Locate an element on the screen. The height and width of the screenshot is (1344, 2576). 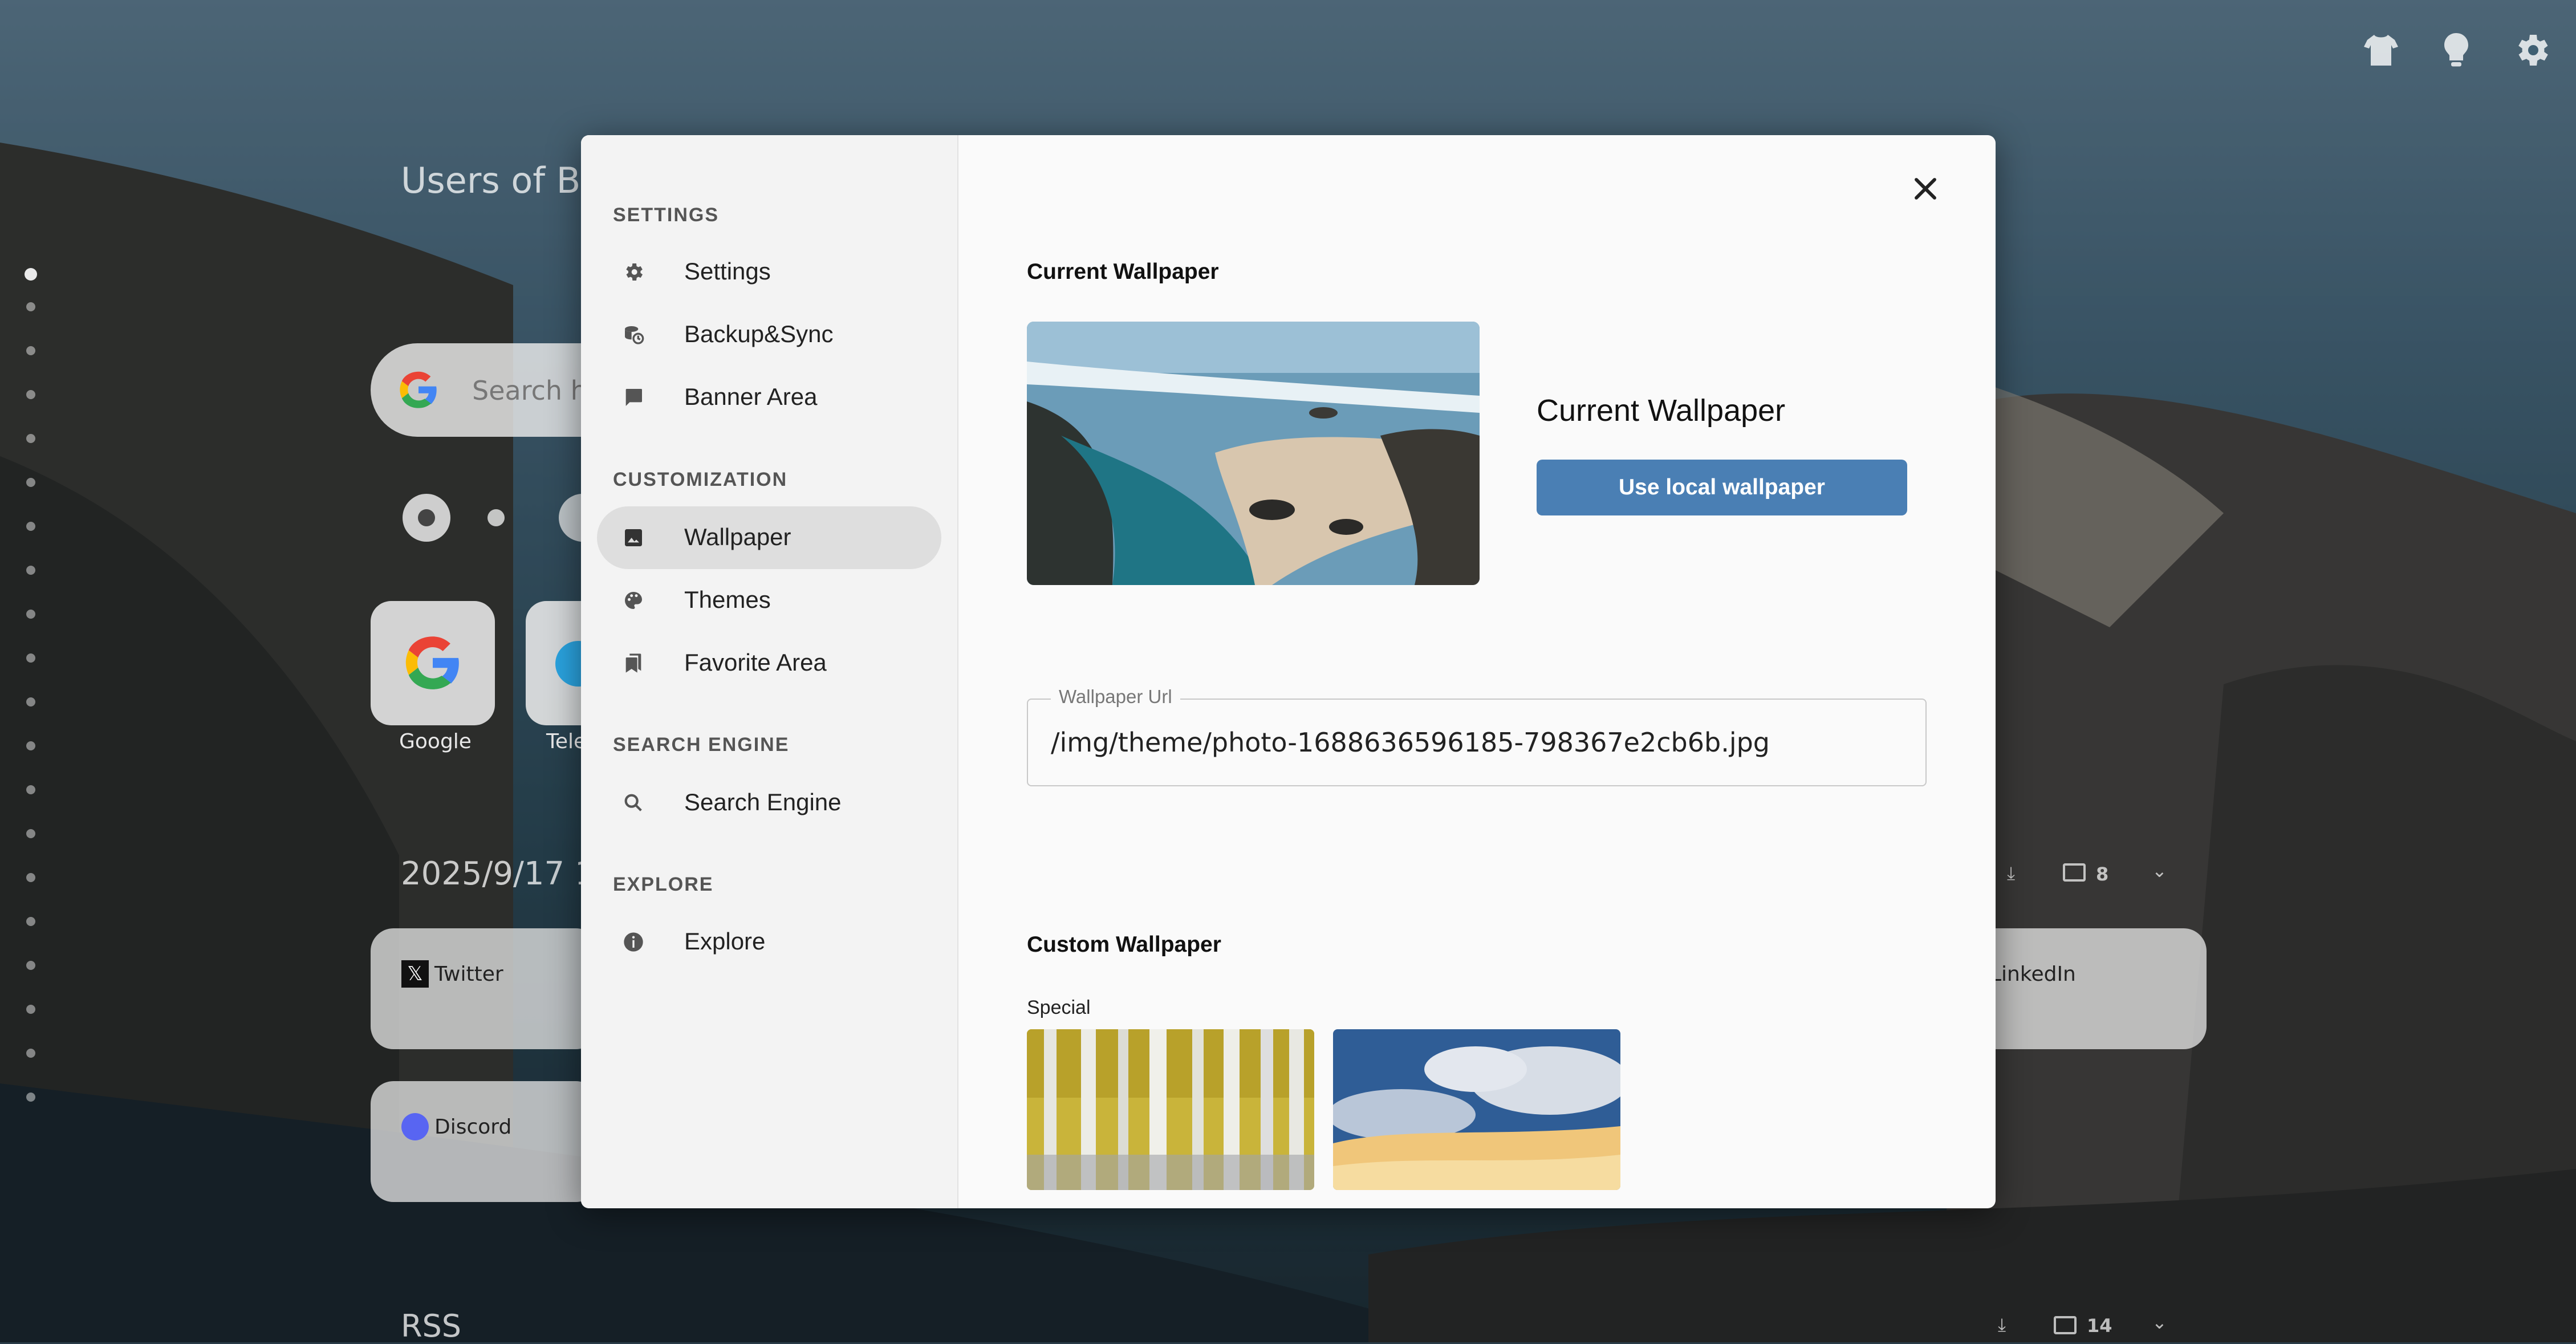
engine-selector-dot-inner is located at coordinates (426, 517).